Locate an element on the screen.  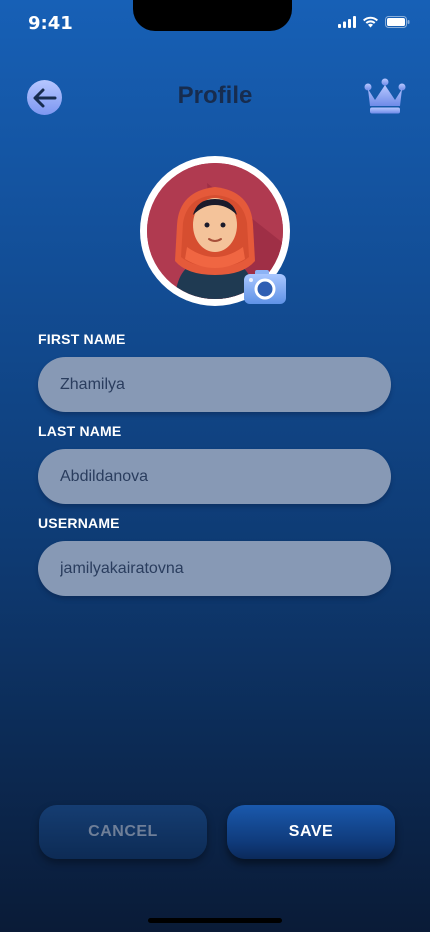
first-name-input is located at coordinates (214, 384).